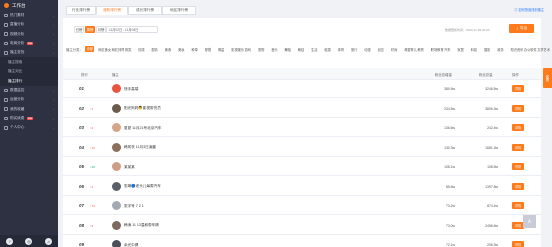 The width and height of the screenshot is (552, 247). Describe the element at coordinates (547, 78) in the screenshot. I see `customer-service-tab: 客服` at that location.